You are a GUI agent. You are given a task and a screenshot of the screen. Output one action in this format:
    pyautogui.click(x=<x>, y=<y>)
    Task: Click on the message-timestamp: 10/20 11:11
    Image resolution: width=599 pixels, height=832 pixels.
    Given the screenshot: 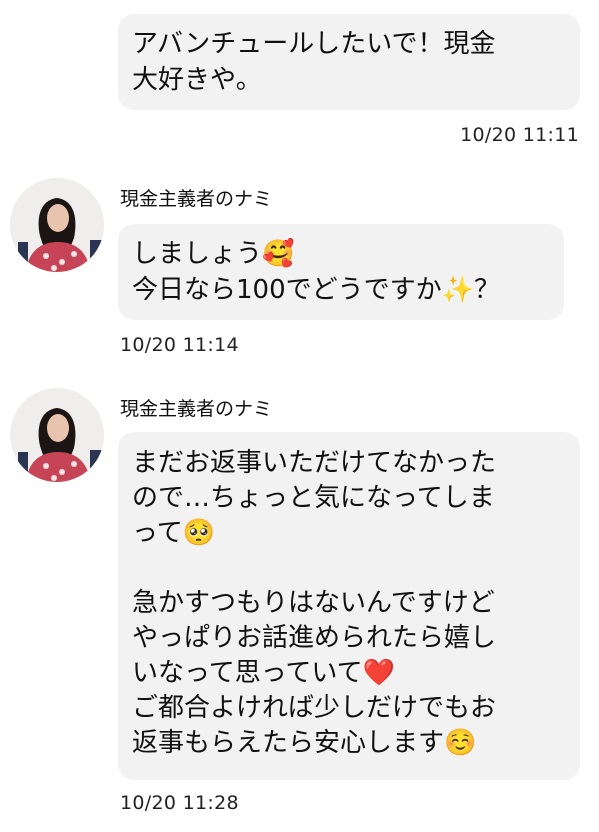 What is the action you would take?
    pyautogui.click(x=519, y=135)
    